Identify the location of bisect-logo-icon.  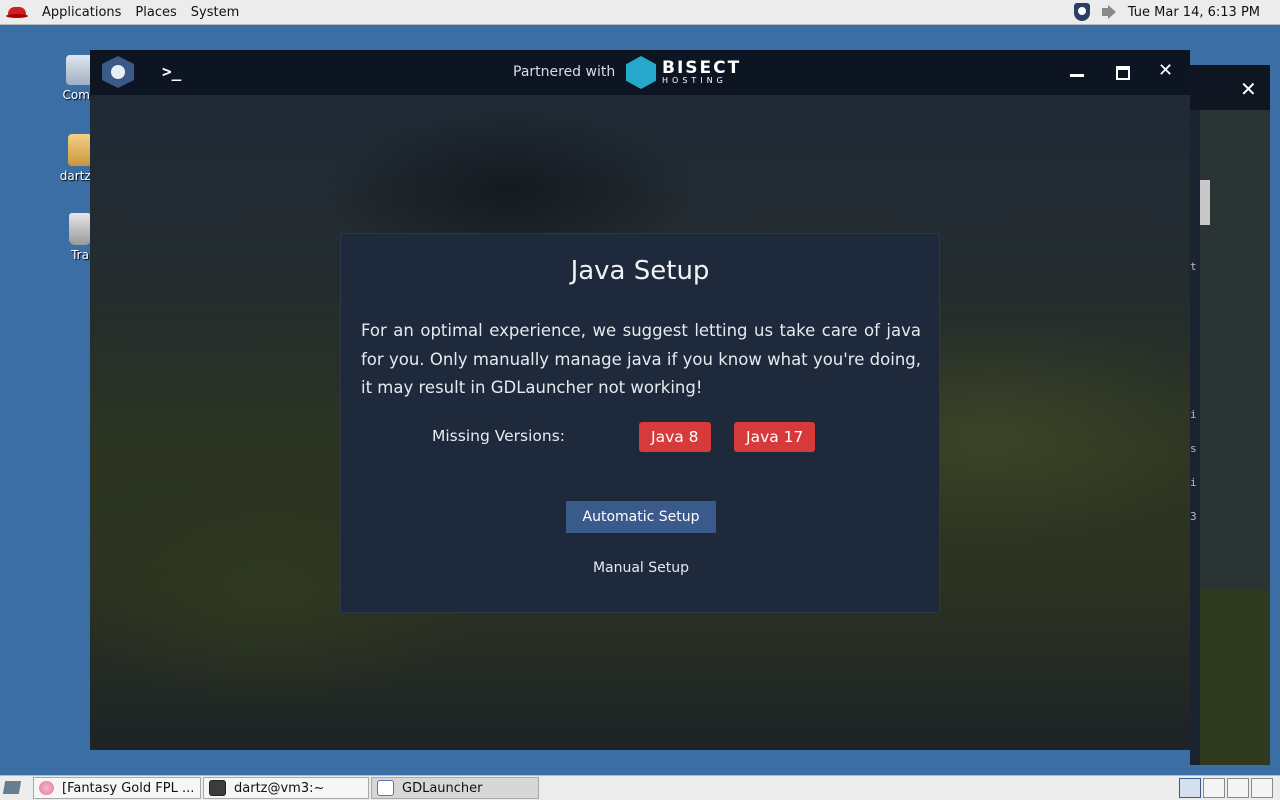
(641, 72).